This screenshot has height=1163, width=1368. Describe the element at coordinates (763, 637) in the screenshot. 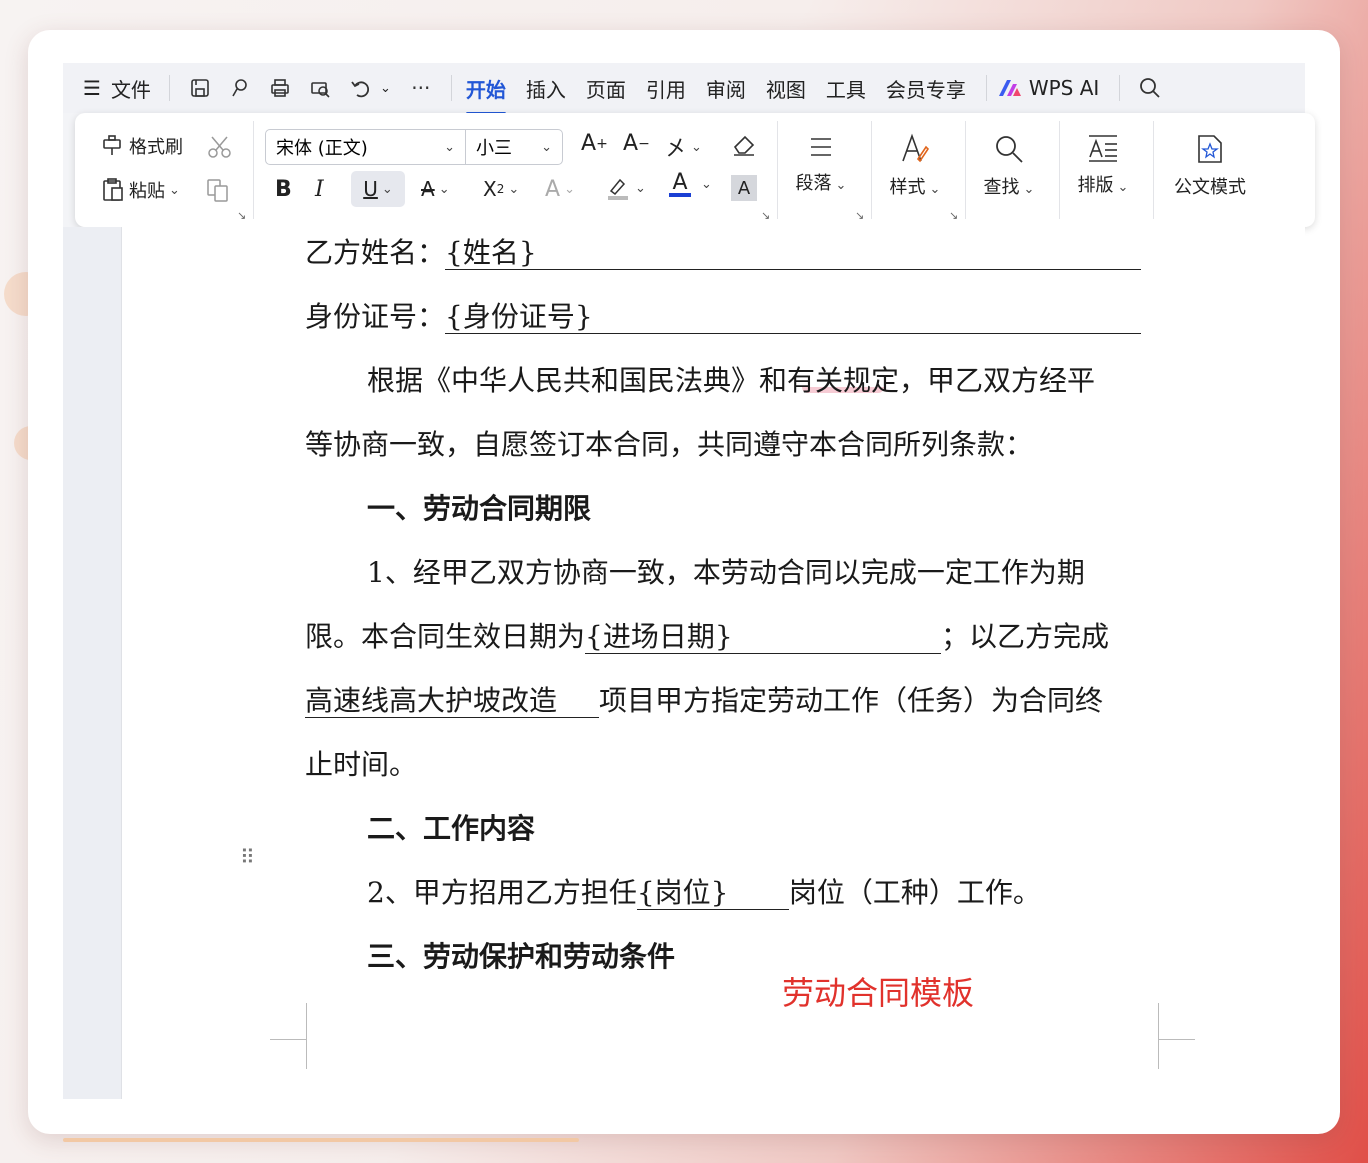

I see `start-date-field: {进场日期}` at that location.